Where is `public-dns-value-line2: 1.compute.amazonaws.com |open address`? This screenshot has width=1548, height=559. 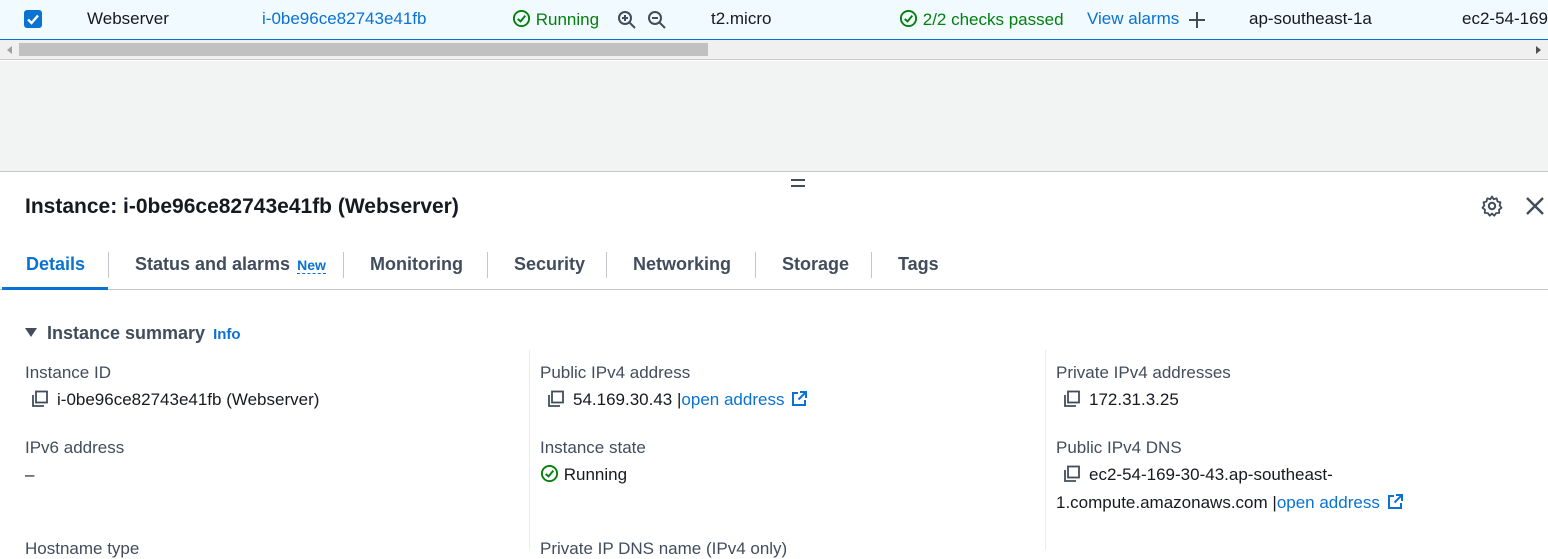
public-dns-value-line2: 1.compute.amazonaws.com |open address is located at coordinates (1230, 503).